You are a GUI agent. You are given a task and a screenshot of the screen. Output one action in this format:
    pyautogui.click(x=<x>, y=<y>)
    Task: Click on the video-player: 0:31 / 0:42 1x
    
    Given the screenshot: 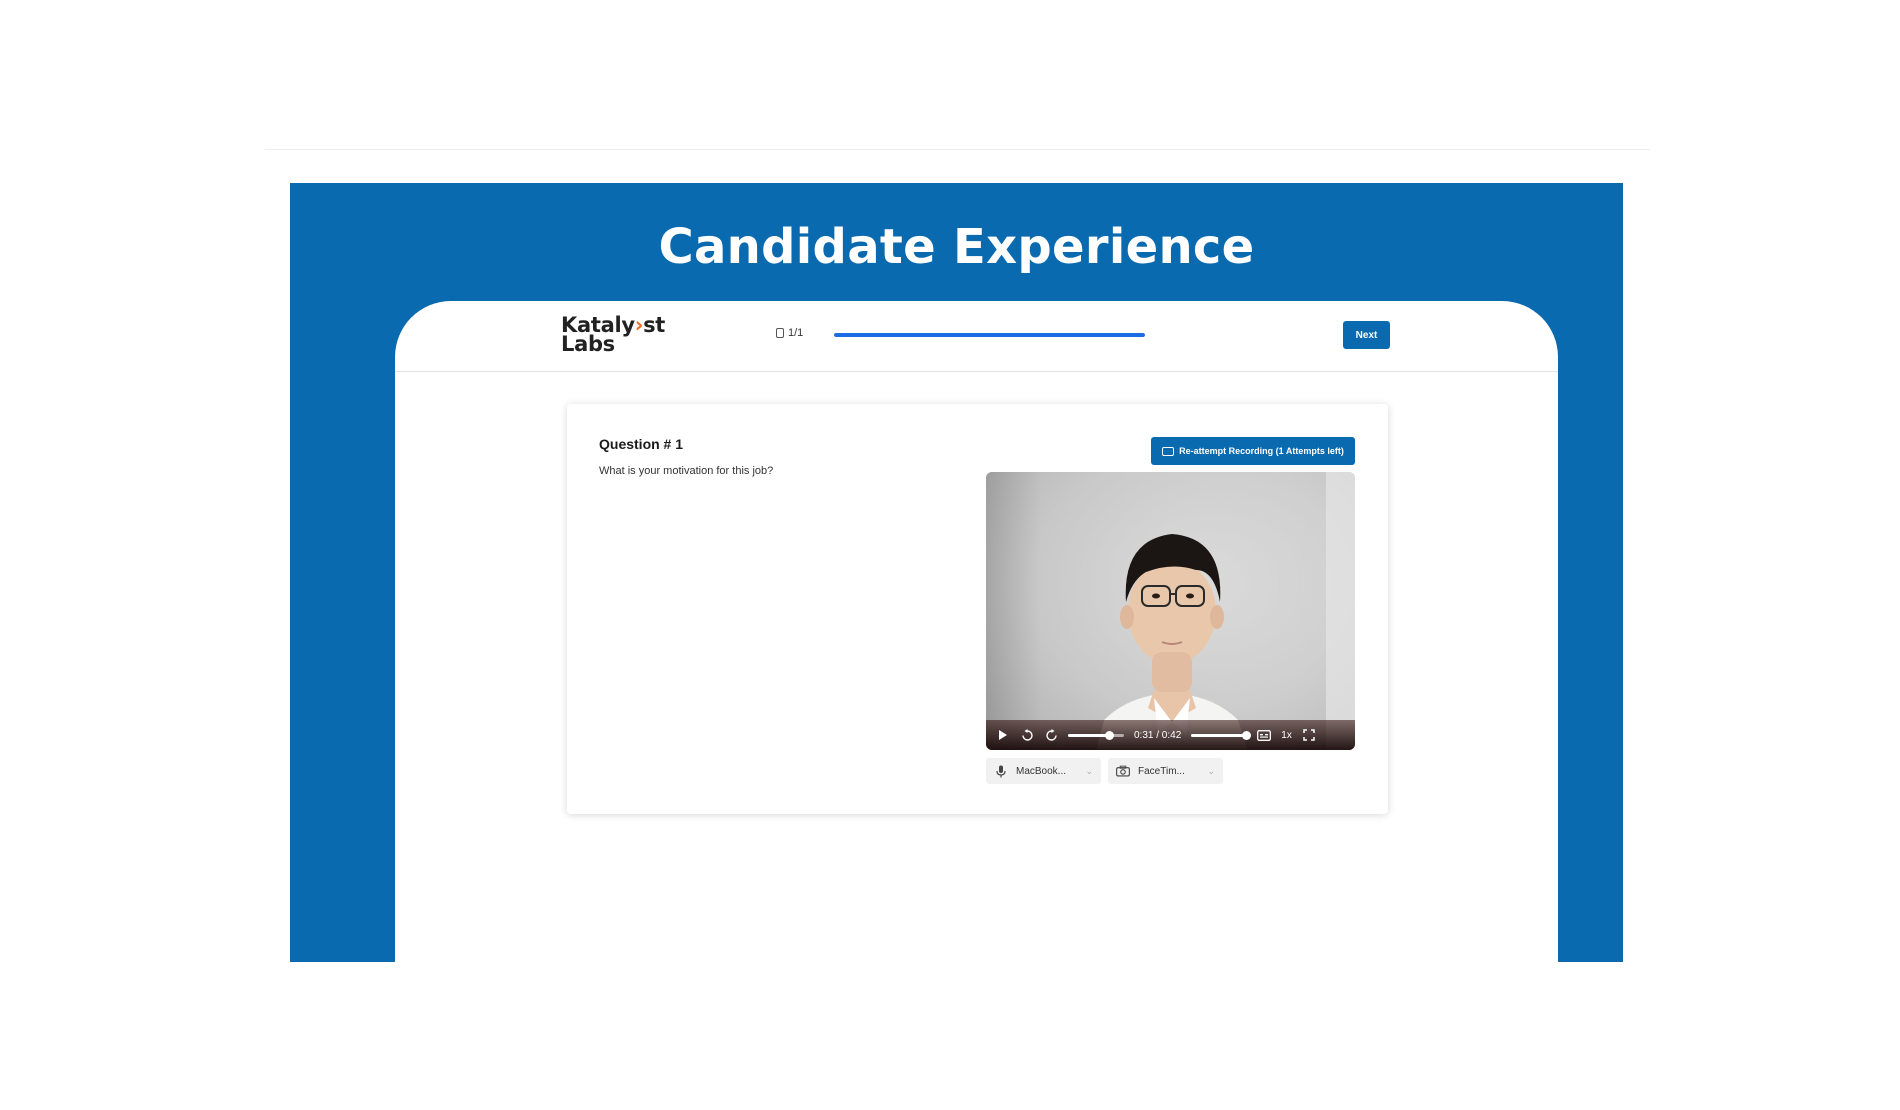 What is the action you would take?
    pyautogui.click(x=1170, y=611)
    